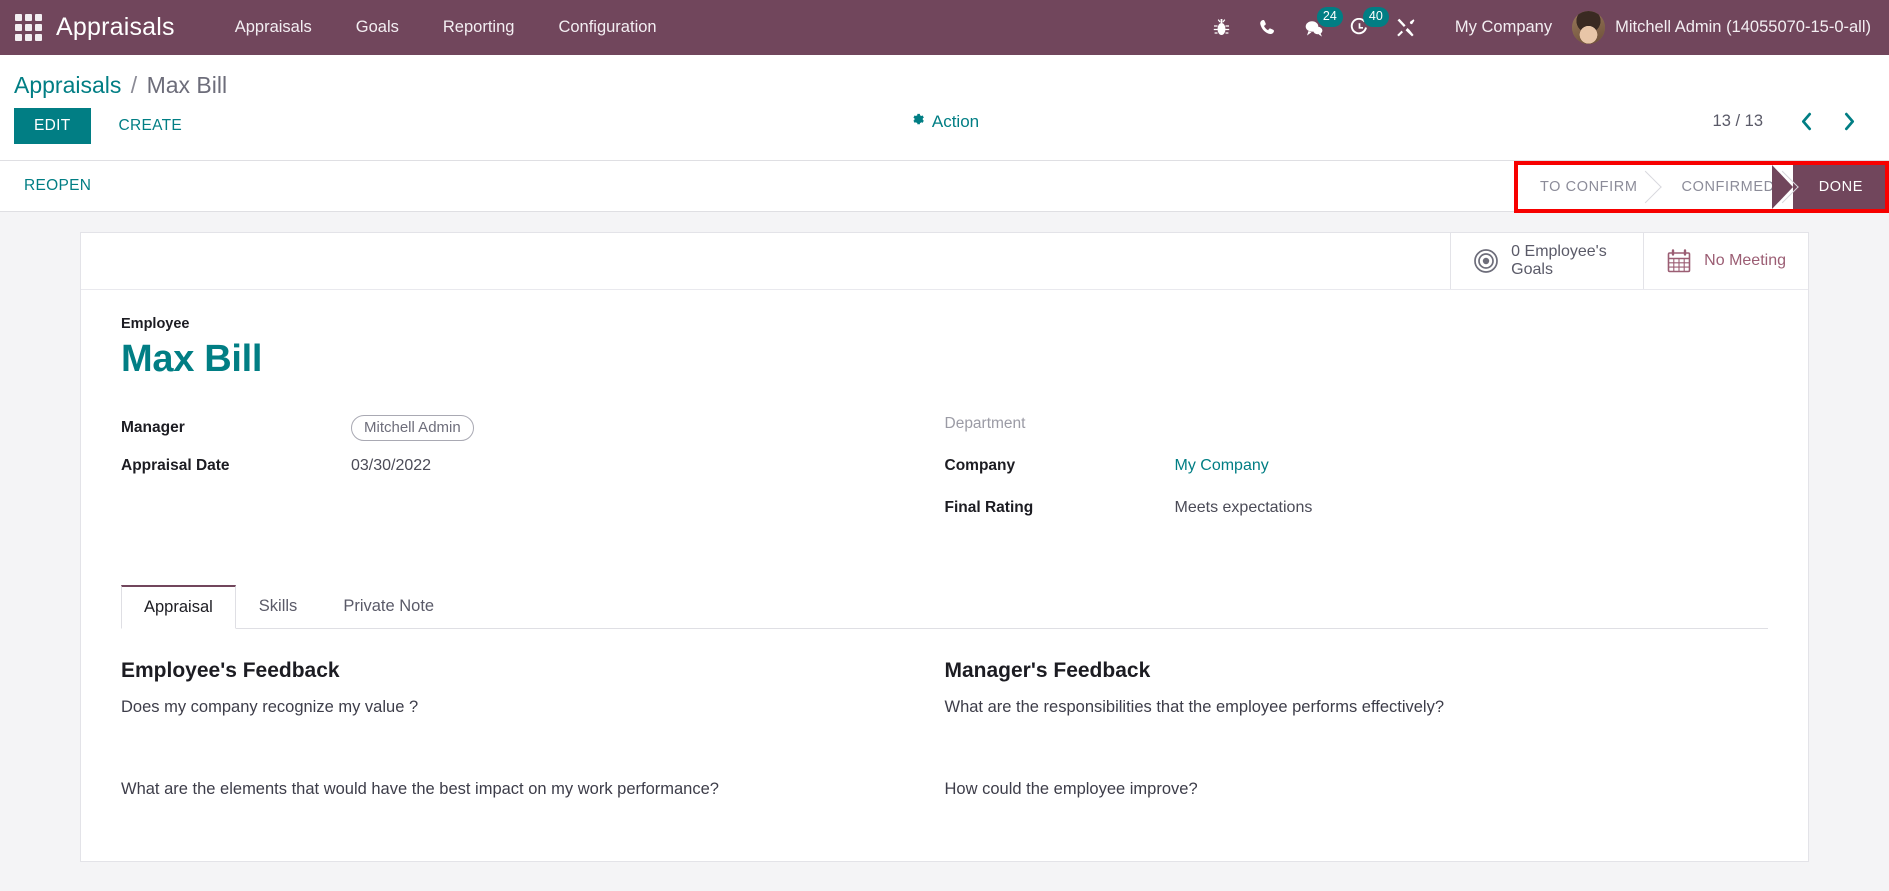 This screenshot has height=891, width=1889. I want to click on manager-feedback-question-2: How could the employee improve?, so click(1342, 789).